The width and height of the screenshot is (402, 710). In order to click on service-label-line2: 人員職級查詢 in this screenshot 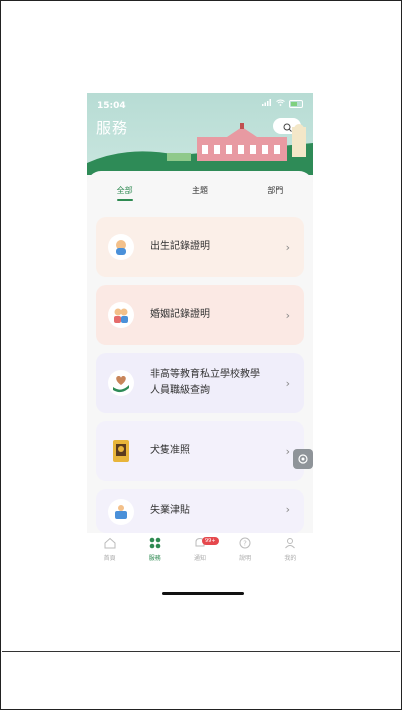, I will do `click(180, 390)`.